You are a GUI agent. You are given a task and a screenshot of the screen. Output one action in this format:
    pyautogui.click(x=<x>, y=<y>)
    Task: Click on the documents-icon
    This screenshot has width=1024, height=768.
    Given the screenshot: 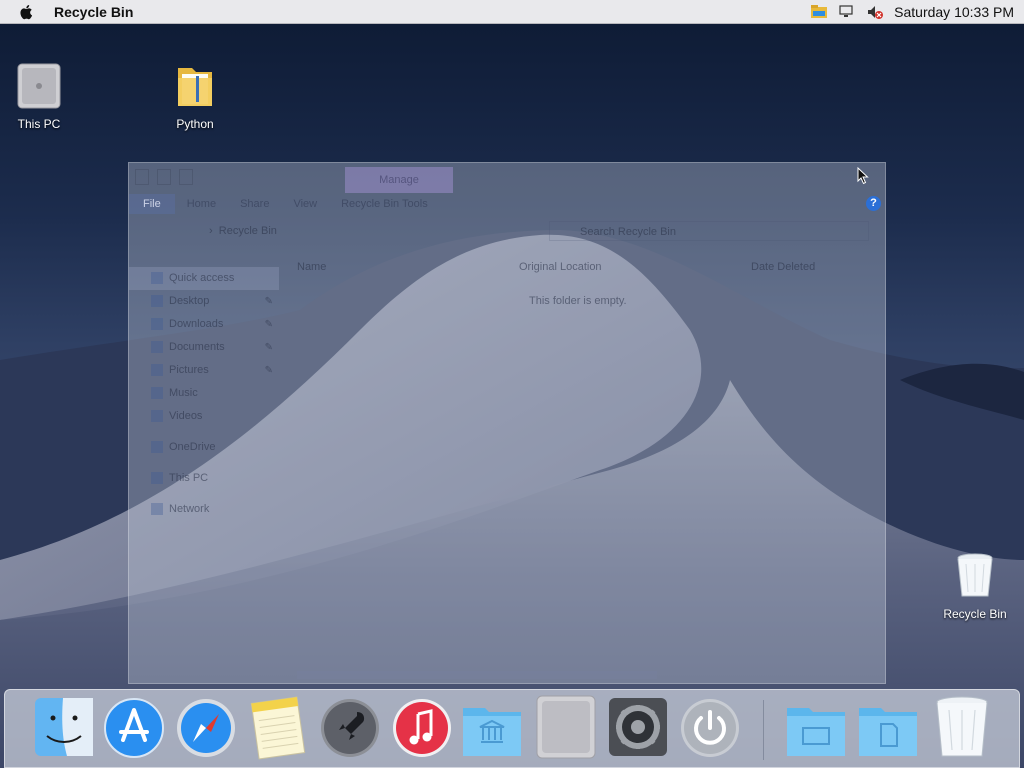 What is the action you would take?
    pyautogui.click(x=157, y=347)
    